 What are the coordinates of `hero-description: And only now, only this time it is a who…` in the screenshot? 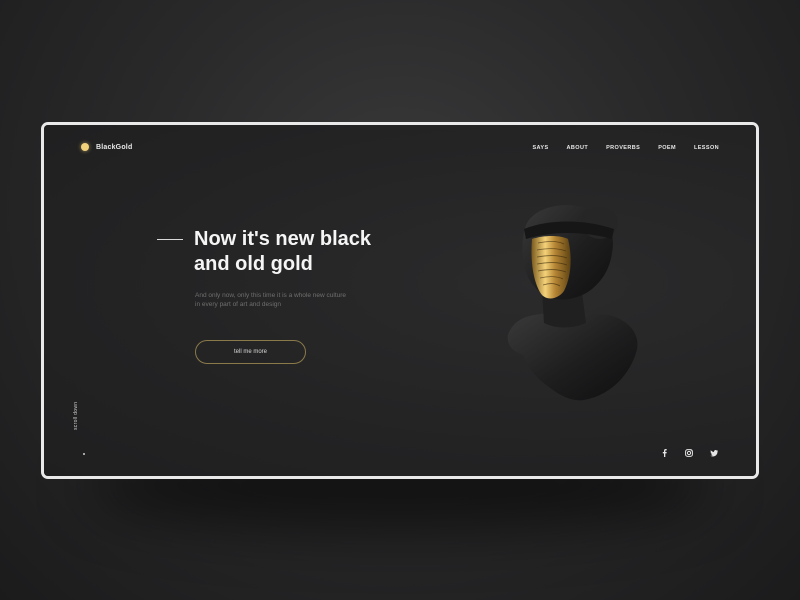 It's located at (290, 300).